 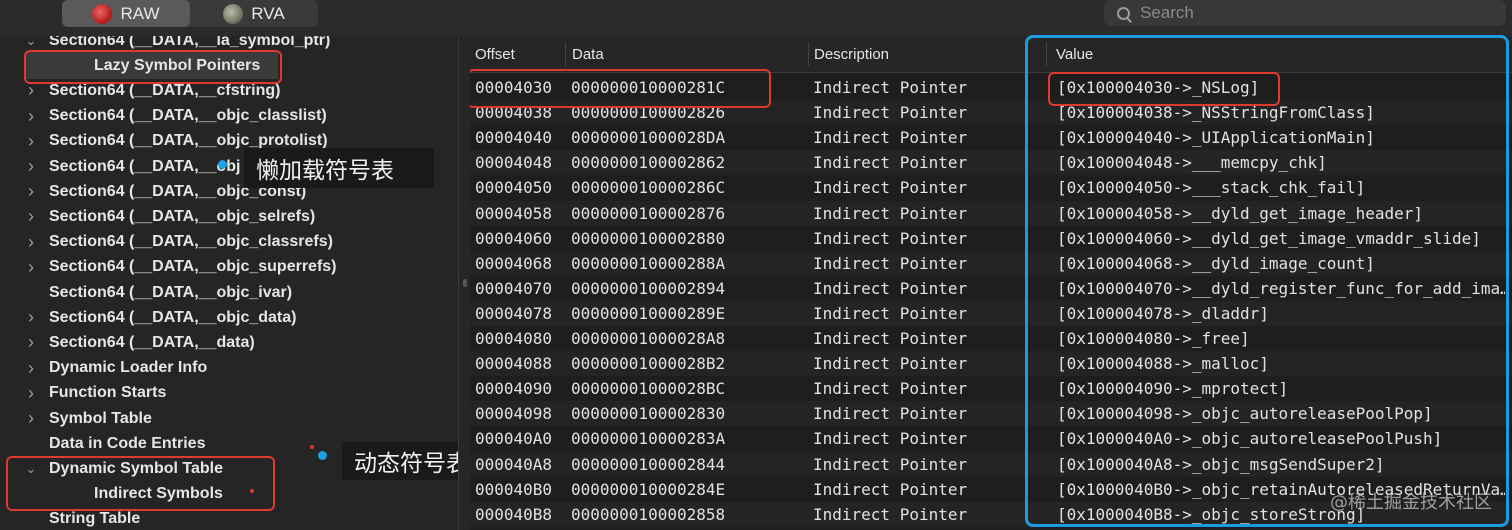 I want to click on apple-icon, so click(x=102, y=13).